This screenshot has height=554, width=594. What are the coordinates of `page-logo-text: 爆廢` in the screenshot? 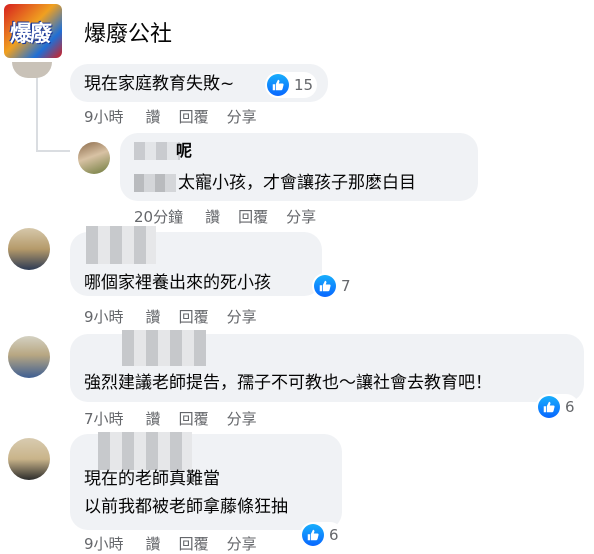 It's located at (31, 34).